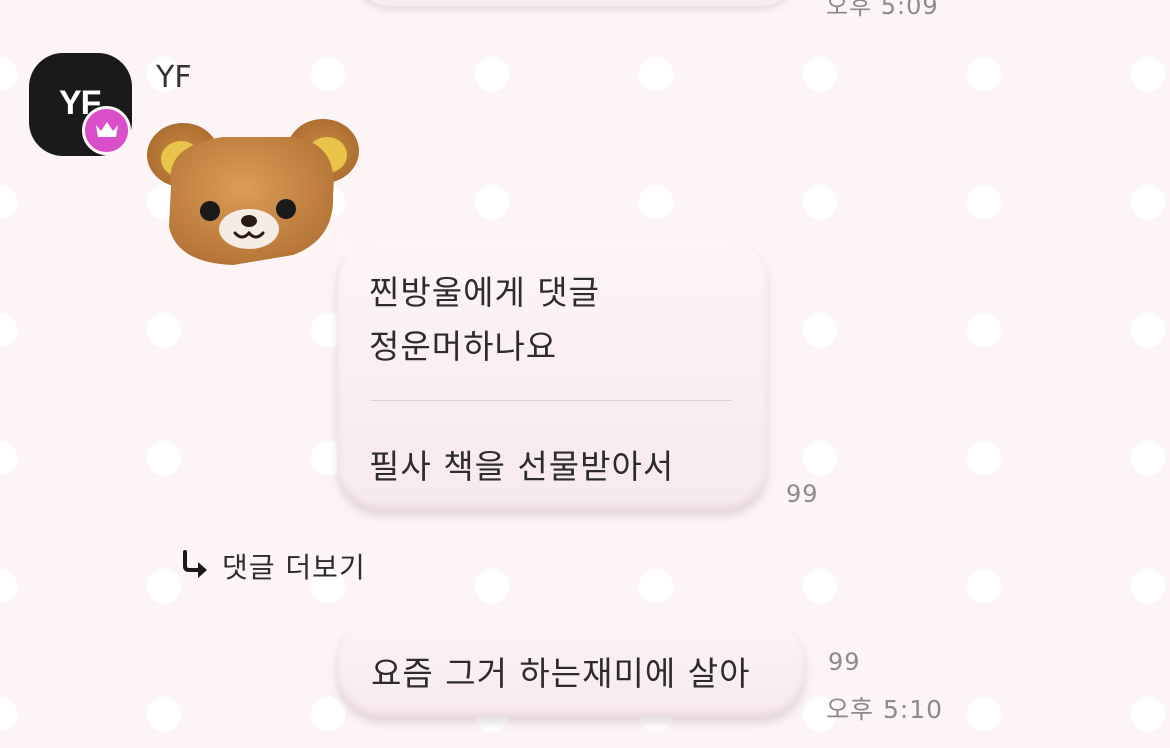 This screenshot has height=748, width=1170. I want to click on more-replies-link: 댓글 더보기, so click(273, 566).